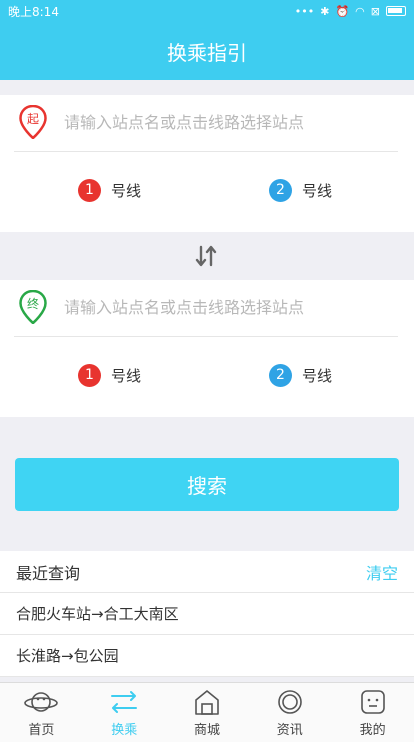 Image resolution: width=414 pixels, height=742 pixels. Describe the element at coordinates (304, 11) in the screenshot. I see `dots-icon: •••` at that location.